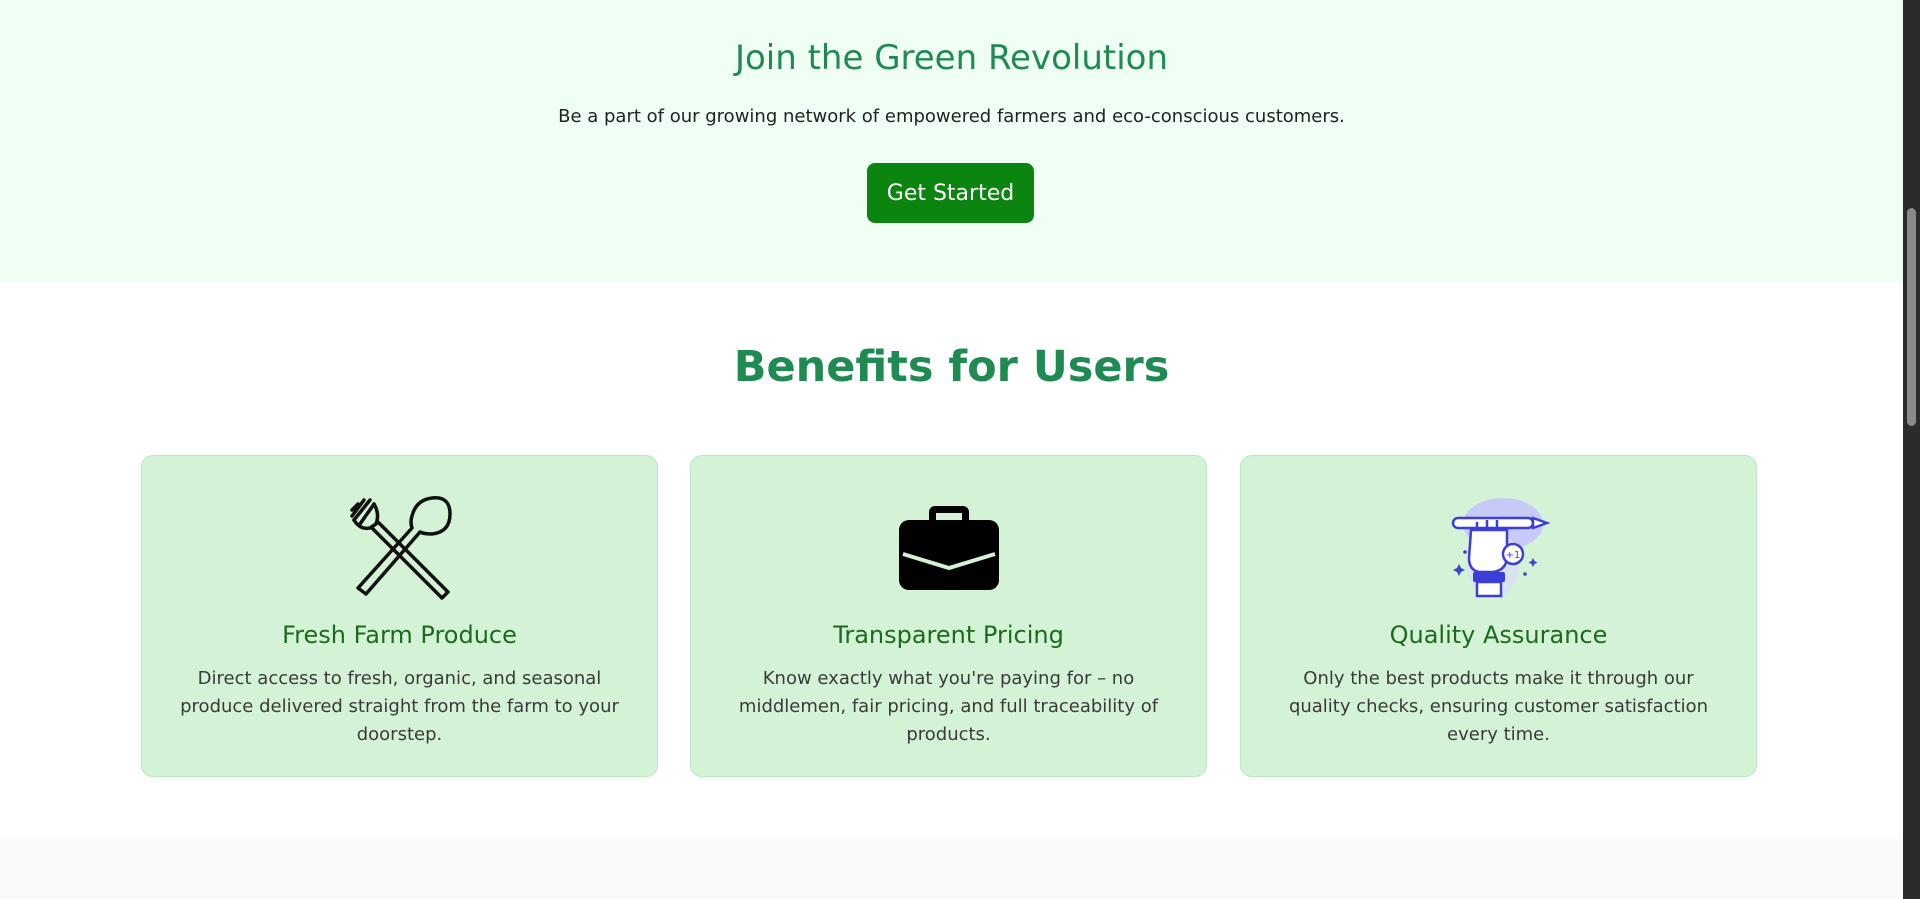  Describe the element at coordinates (951, 367) in the screenshot. I see `benefits-title: Benefits for Users` at that location.